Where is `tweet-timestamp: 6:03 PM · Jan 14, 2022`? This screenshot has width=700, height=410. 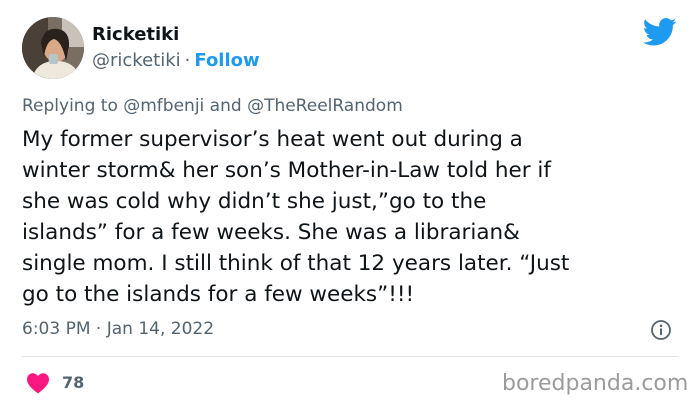 tweet-timestamp: 6:03 PM · Jan 14, 2022 is located at coordinates (118, 329).